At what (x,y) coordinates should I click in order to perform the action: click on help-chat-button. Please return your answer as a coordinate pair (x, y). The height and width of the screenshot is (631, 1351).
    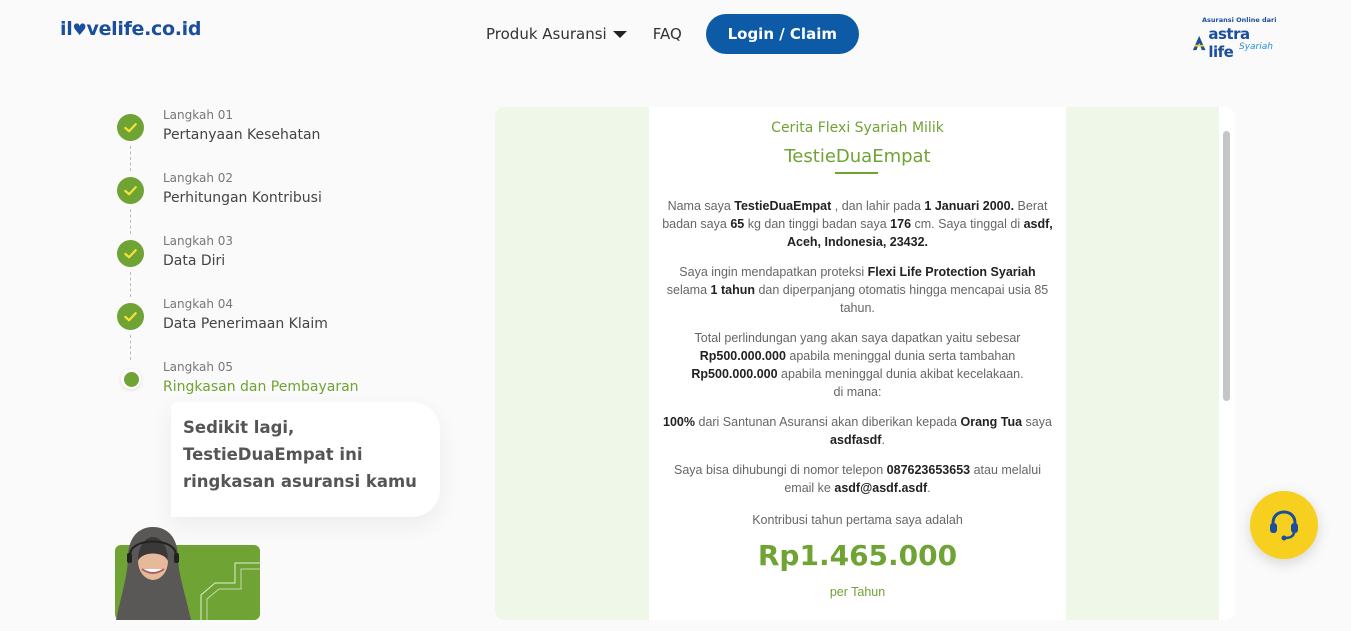
    Looking at the image, I should click on (1284, 525).